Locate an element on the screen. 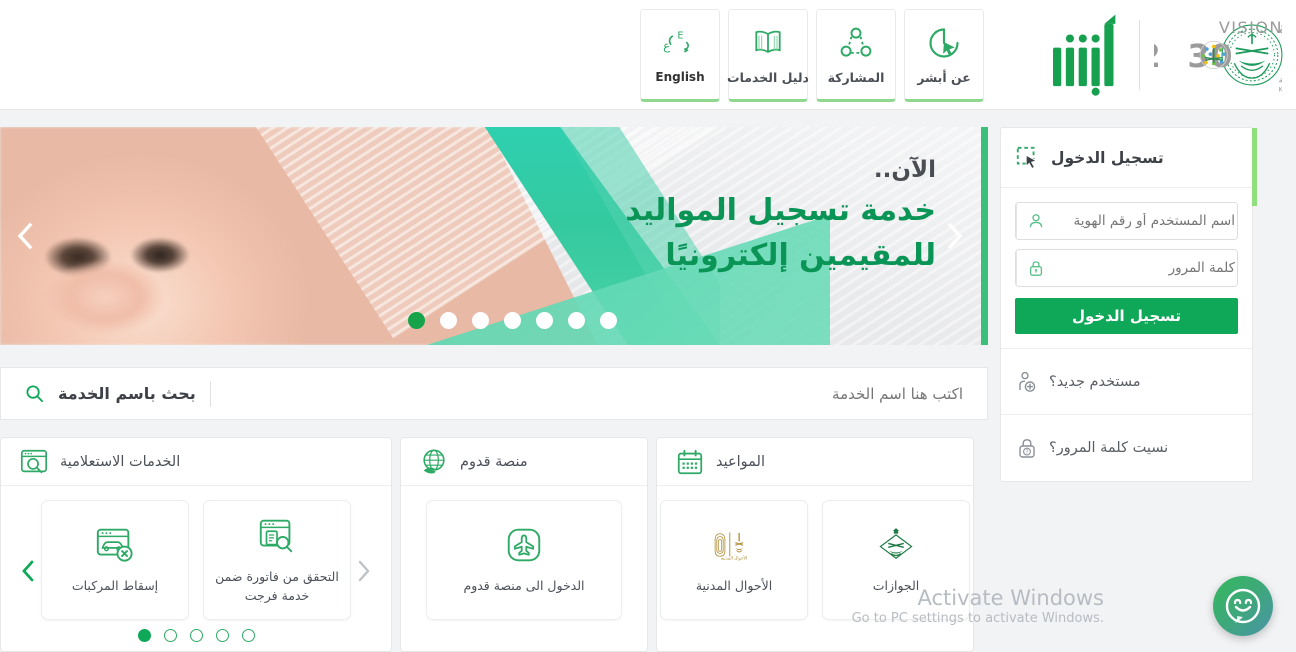  vehicle-remove-icon is located at coordinates (114, 546).